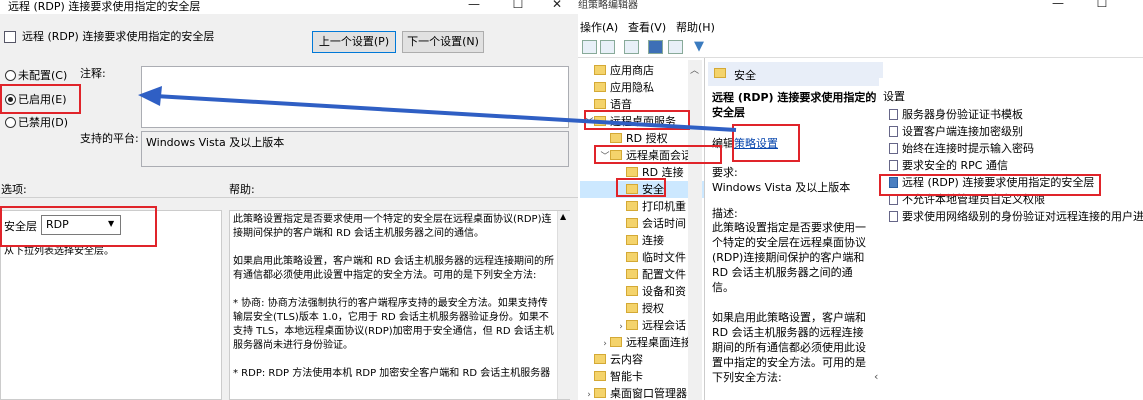 This screenshot has width=1143, height=400. I want to click on annotation-arrow, so click(437, 109).